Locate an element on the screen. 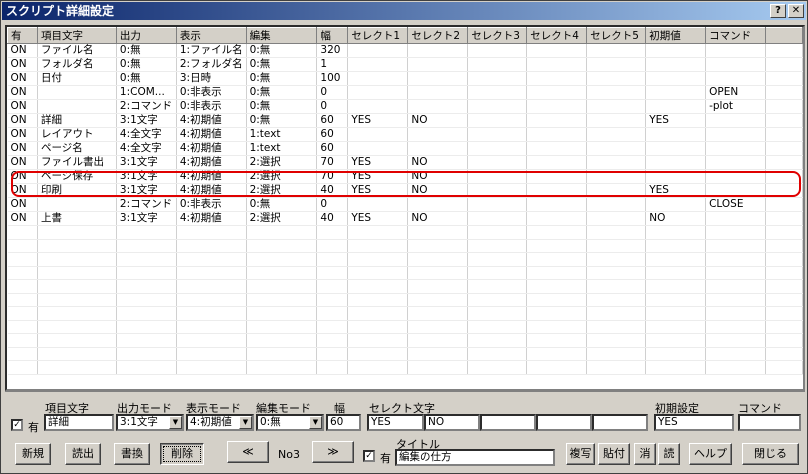 Image resolution: width=808 pixels, height=474 pixels. column-header: 初期値 is located at coordinates (676, 35).